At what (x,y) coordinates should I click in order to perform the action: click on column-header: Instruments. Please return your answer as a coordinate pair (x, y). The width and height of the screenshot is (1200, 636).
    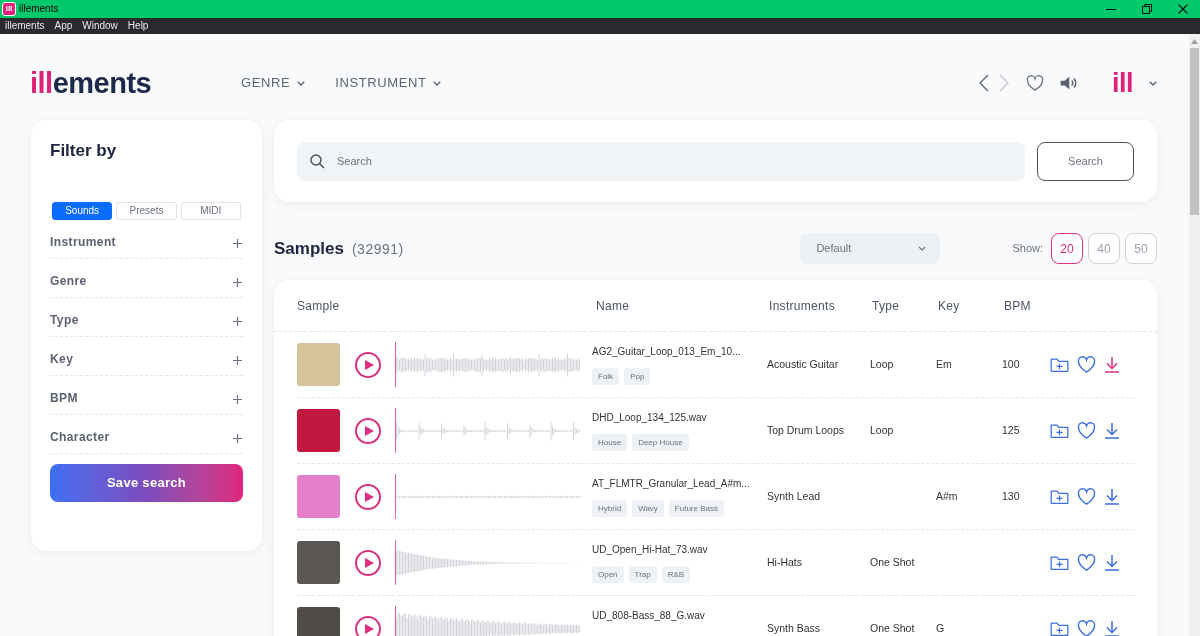
    Looking at the image, I should click on (802, 306).